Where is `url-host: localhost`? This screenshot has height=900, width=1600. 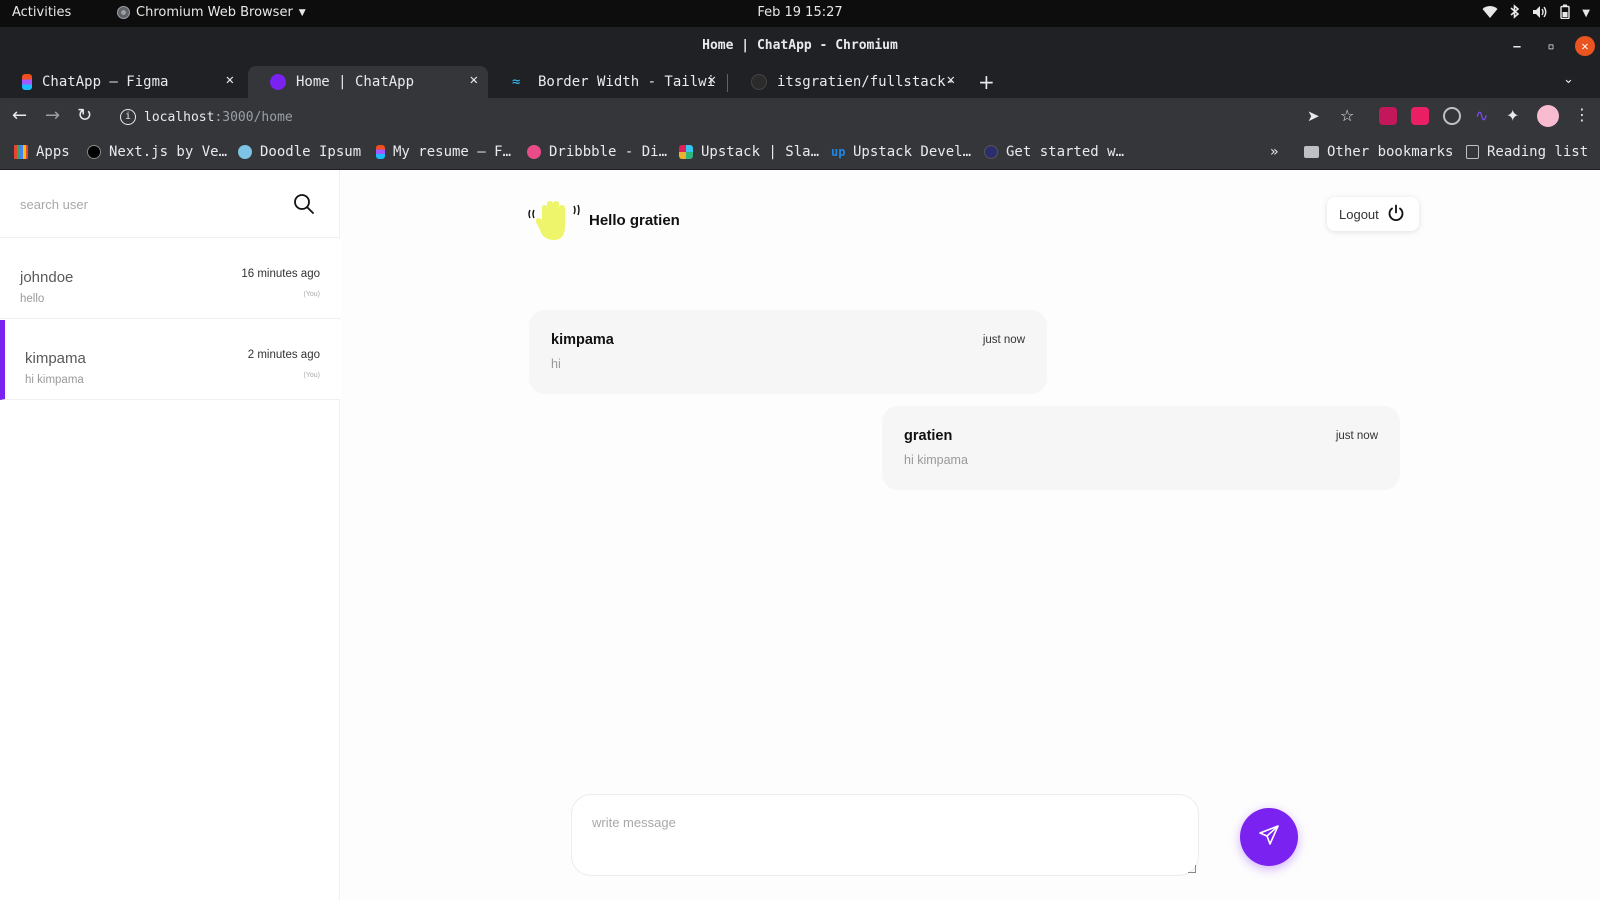
url-host: localhost is located at coordinates (179, 117).